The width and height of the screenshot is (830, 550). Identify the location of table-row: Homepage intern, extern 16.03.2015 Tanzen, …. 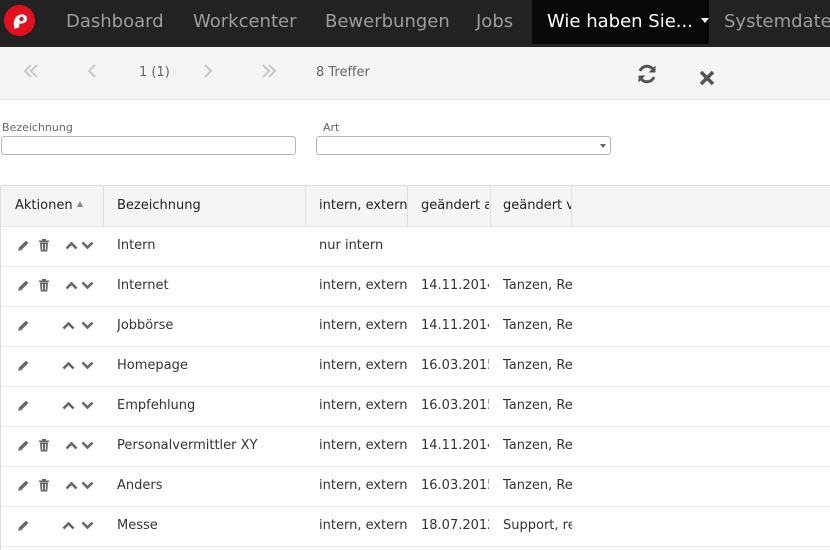
(415, 366).